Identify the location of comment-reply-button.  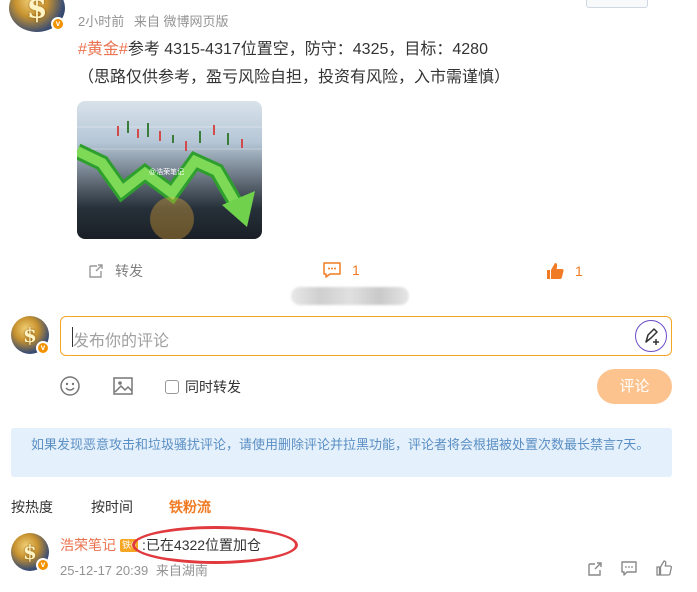
(629, 571).